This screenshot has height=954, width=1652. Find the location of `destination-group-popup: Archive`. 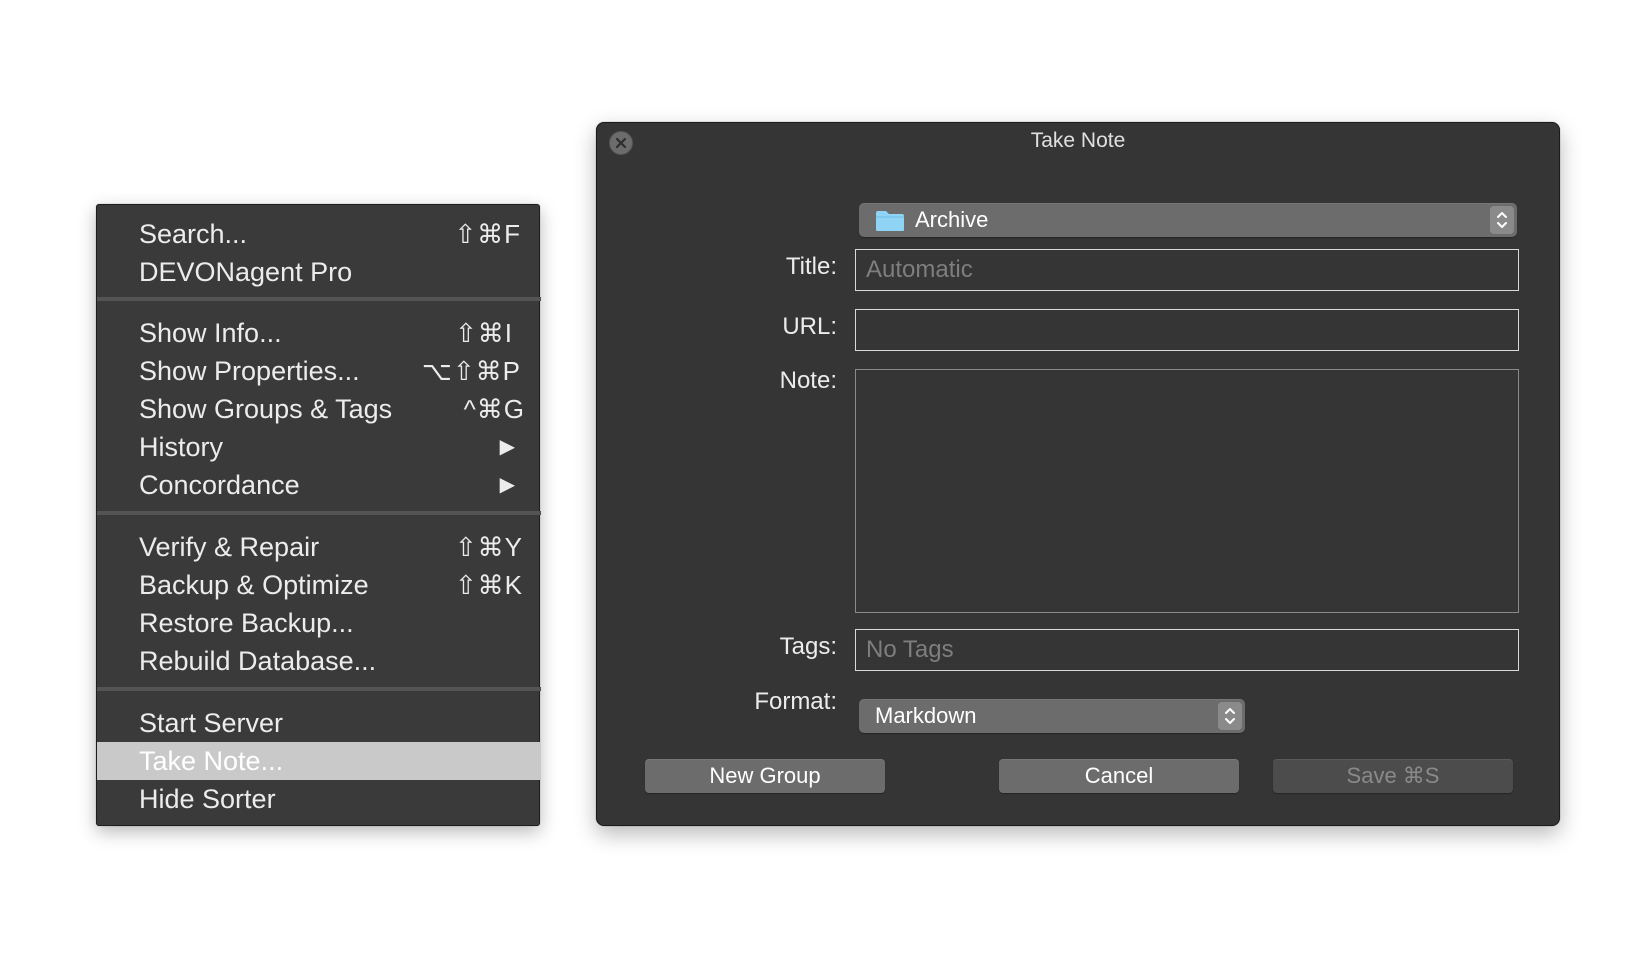

destination-group-popup: Archive is located at coordinates (1188, 220).